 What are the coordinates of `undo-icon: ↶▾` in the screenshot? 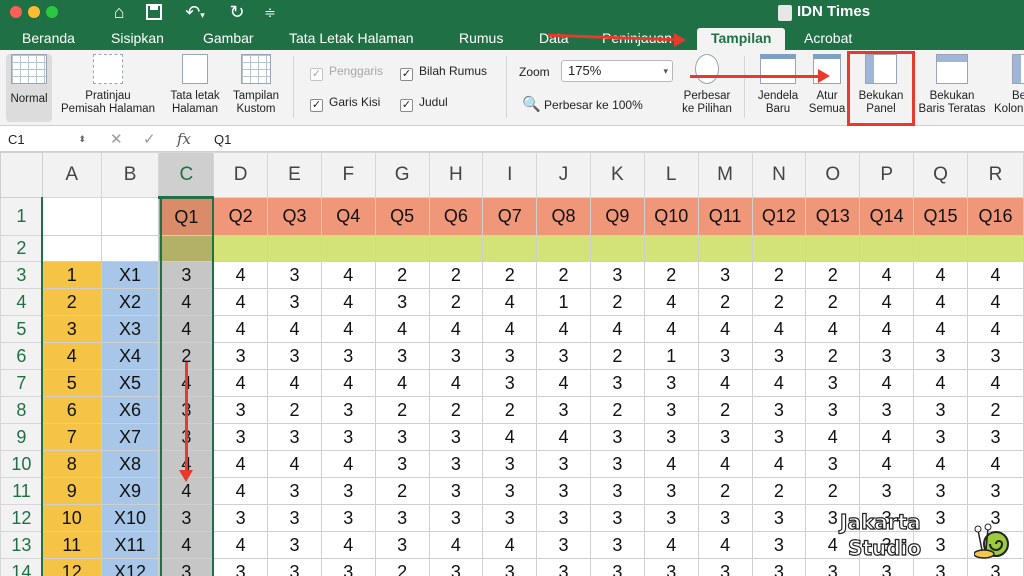 It's located at (195, 12).